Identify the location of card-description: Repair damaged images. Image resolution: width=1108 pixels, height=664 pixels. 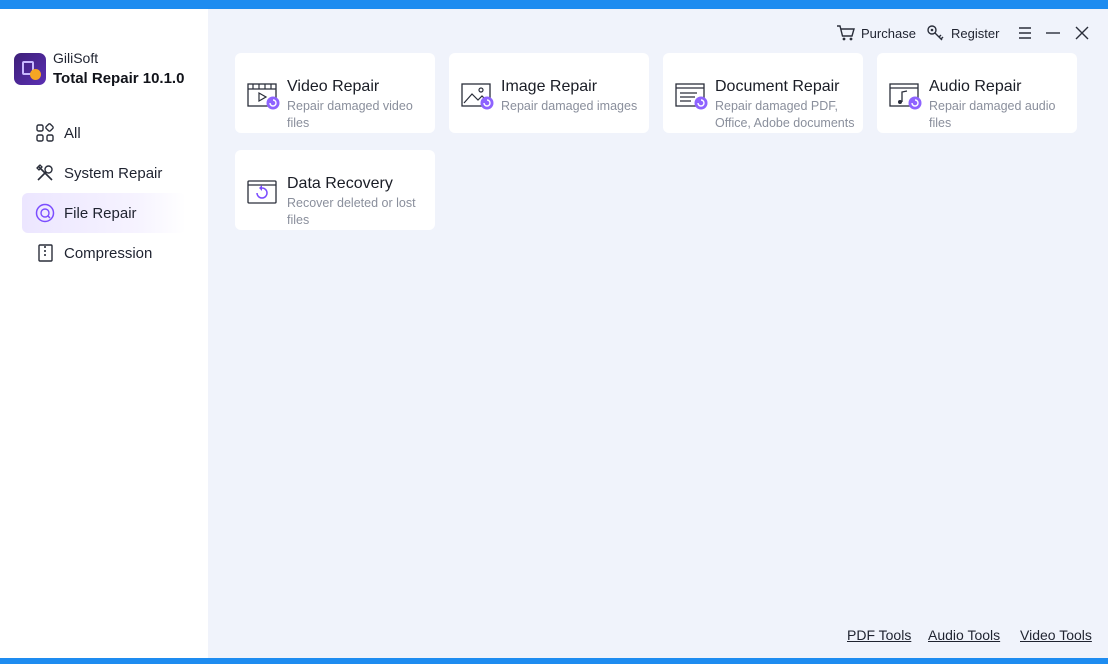
(569, 106).